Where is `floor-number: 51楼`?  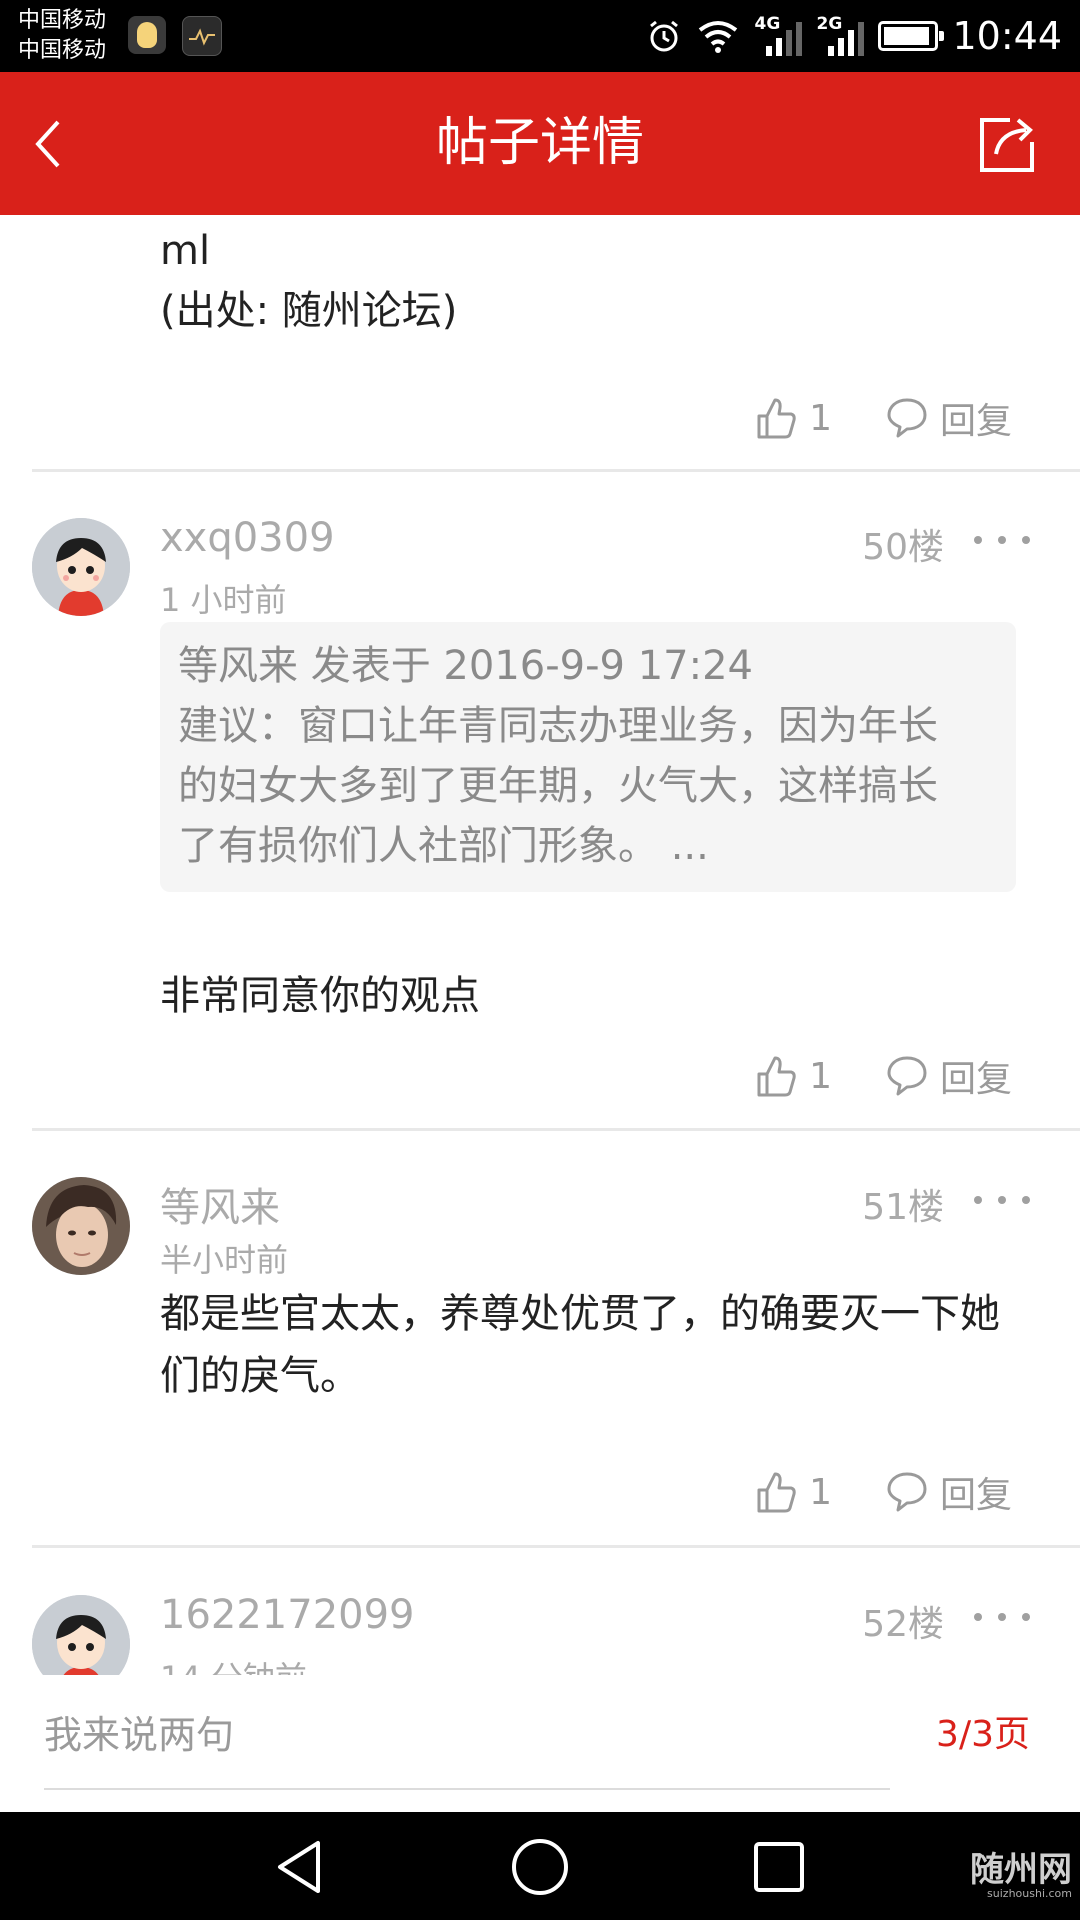 floor-number: 51楼 is located at coordinates (903, 1207).